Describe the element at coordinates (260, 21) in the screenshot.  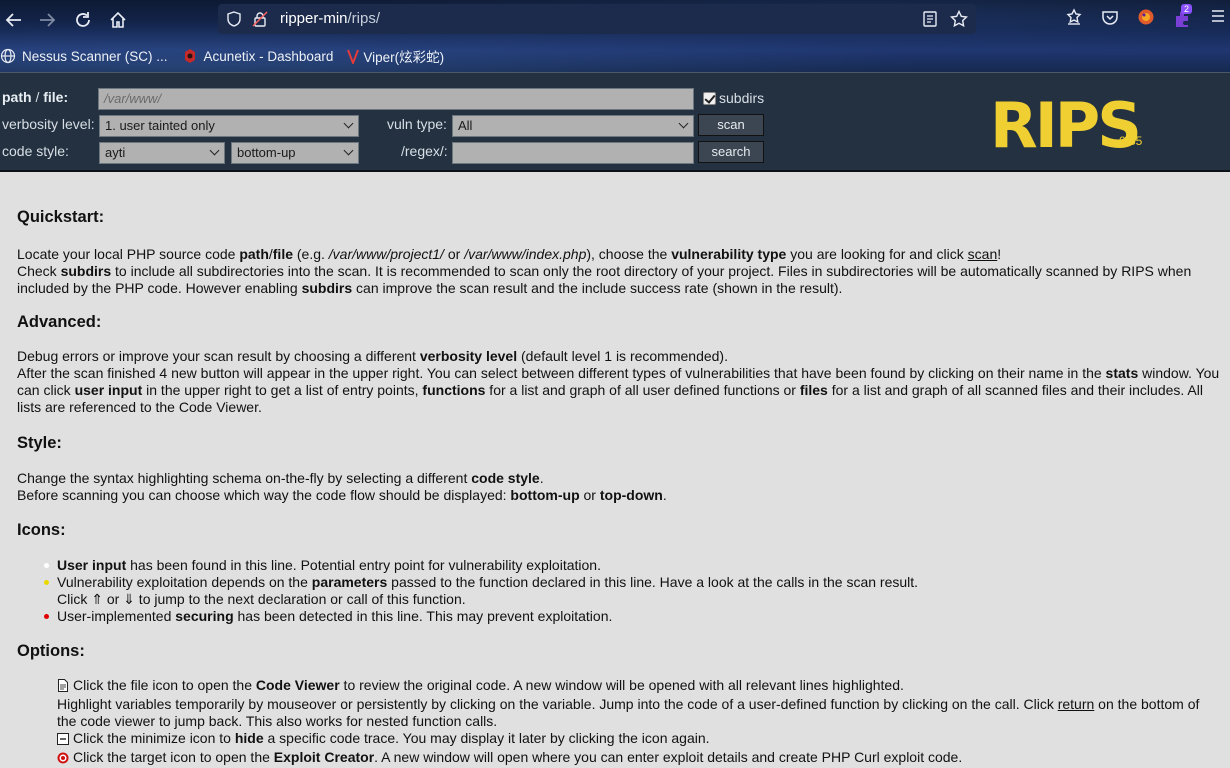
I see `insecure-lock-icon` at that location.